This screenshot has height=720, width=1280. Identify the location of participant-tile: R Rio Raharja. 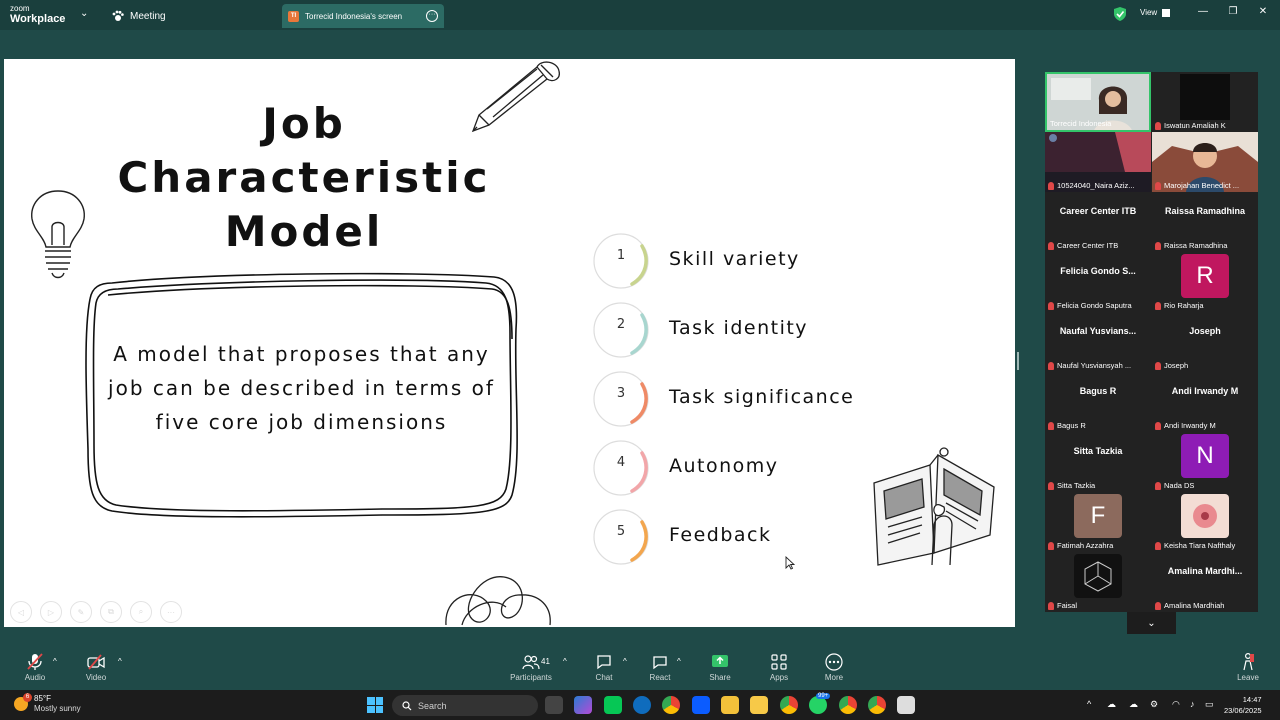
(1205, 282).